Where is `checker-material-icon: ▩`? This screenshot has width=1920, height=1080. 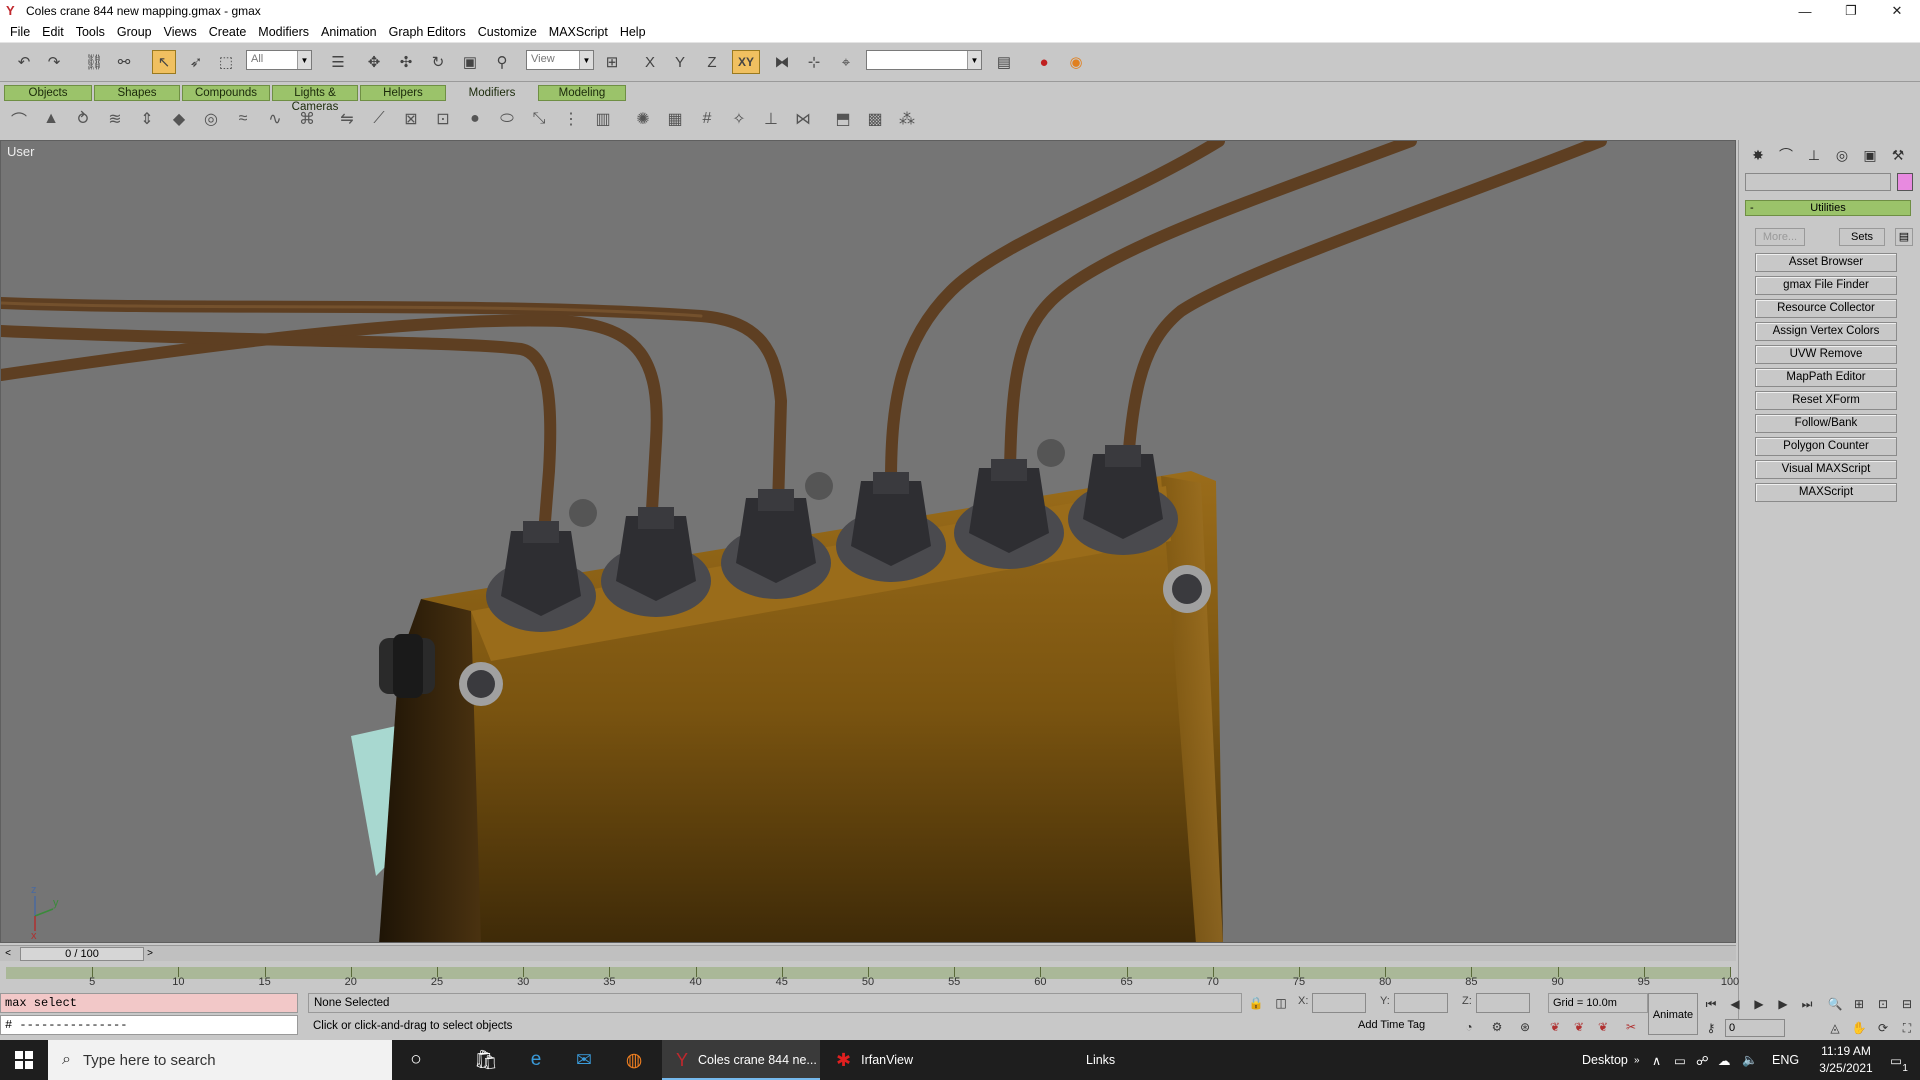 checker-material-icon: ▩ is located at coordinates (875, 119).